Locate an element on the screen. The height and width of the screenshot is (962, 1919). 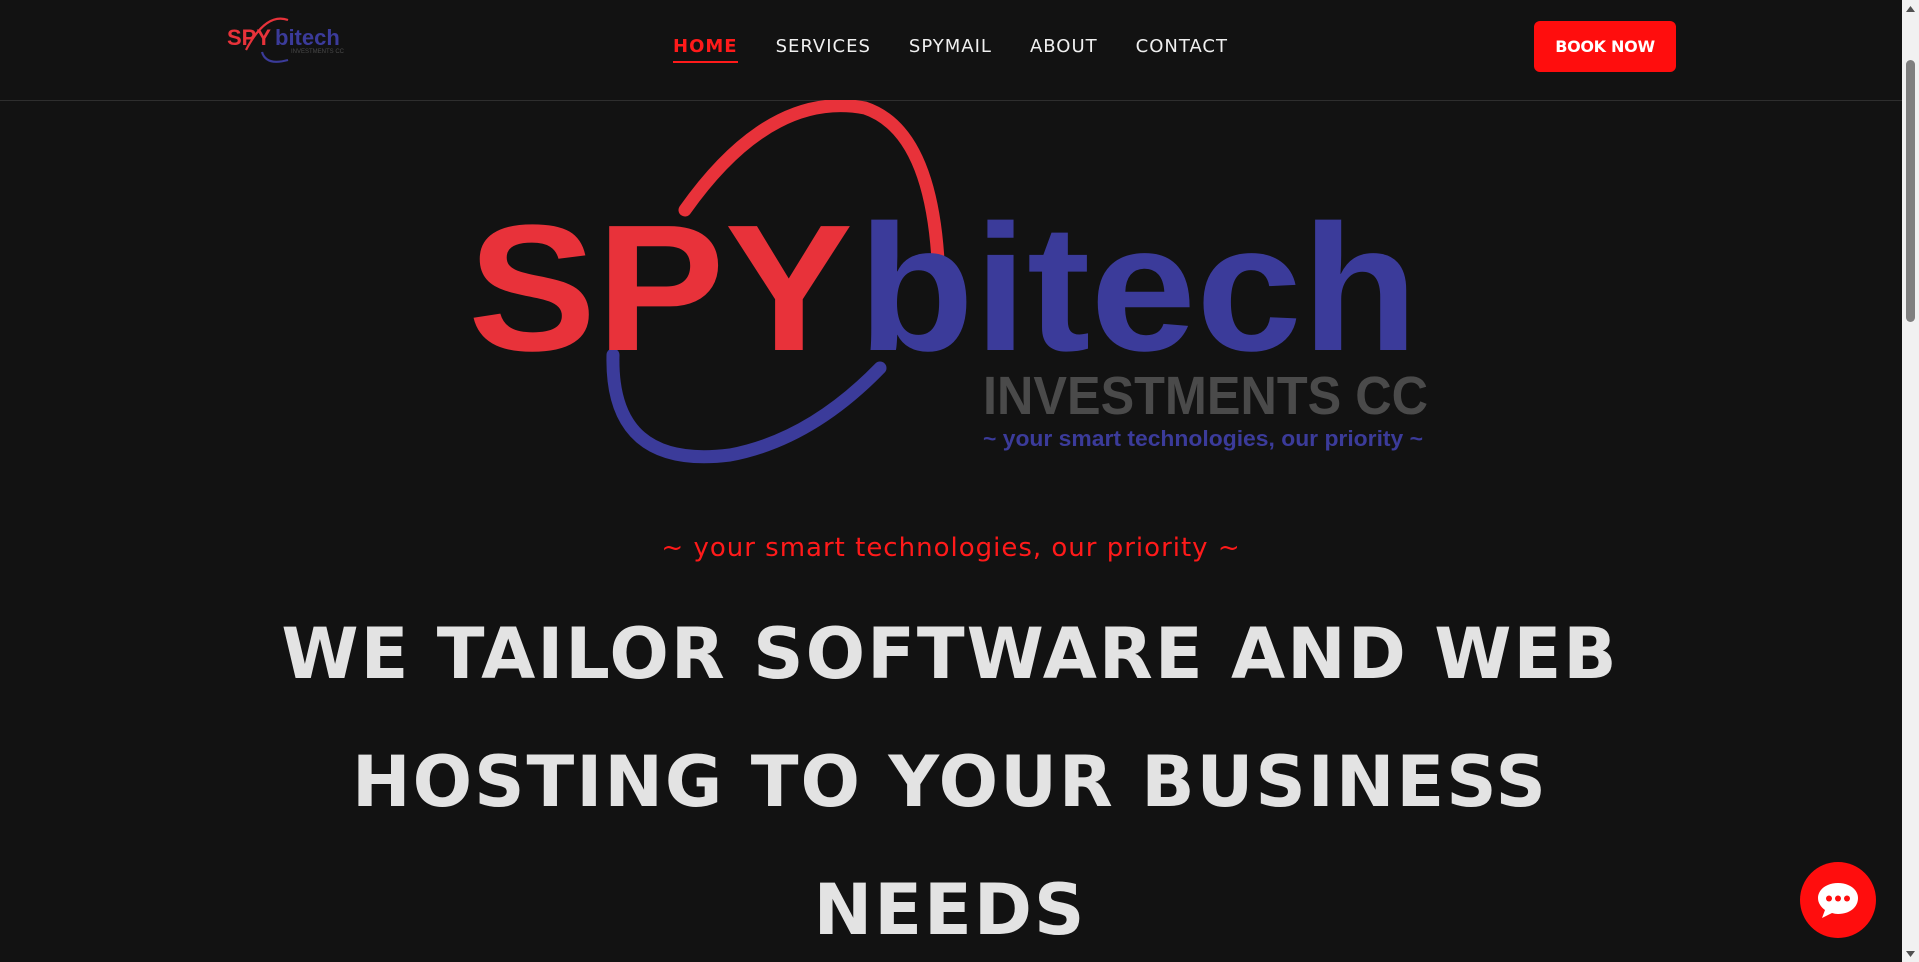
nav-home: HOME is located at coordinates (705, 49).